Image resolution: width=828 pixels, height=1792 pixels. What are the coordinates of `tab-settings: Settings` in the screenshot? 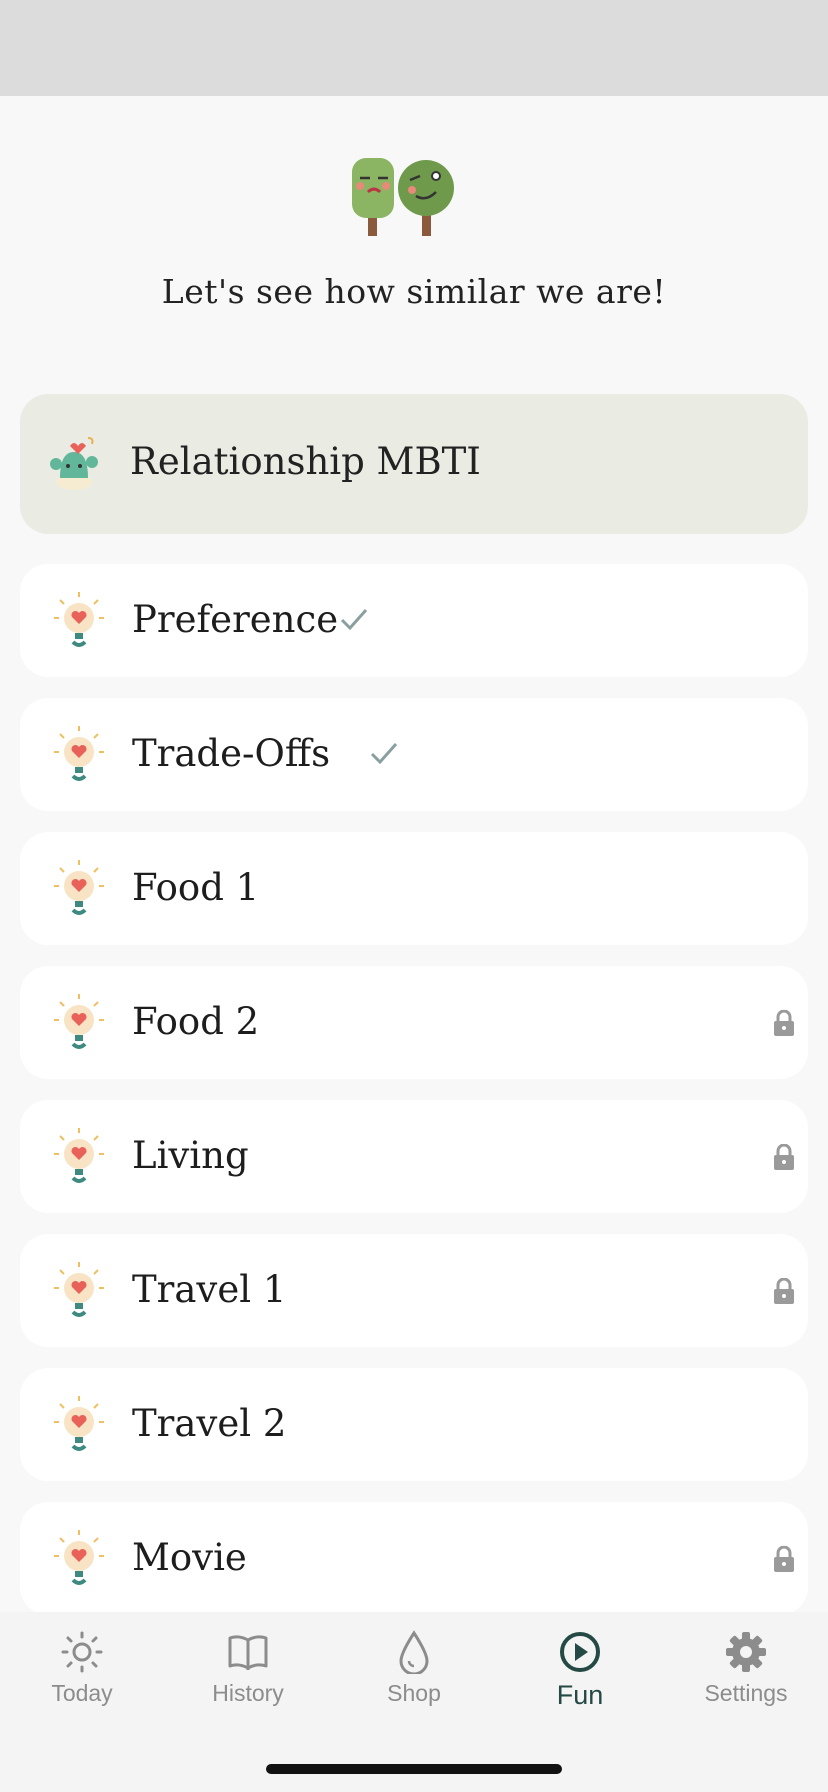 It's located at (746, 1668).